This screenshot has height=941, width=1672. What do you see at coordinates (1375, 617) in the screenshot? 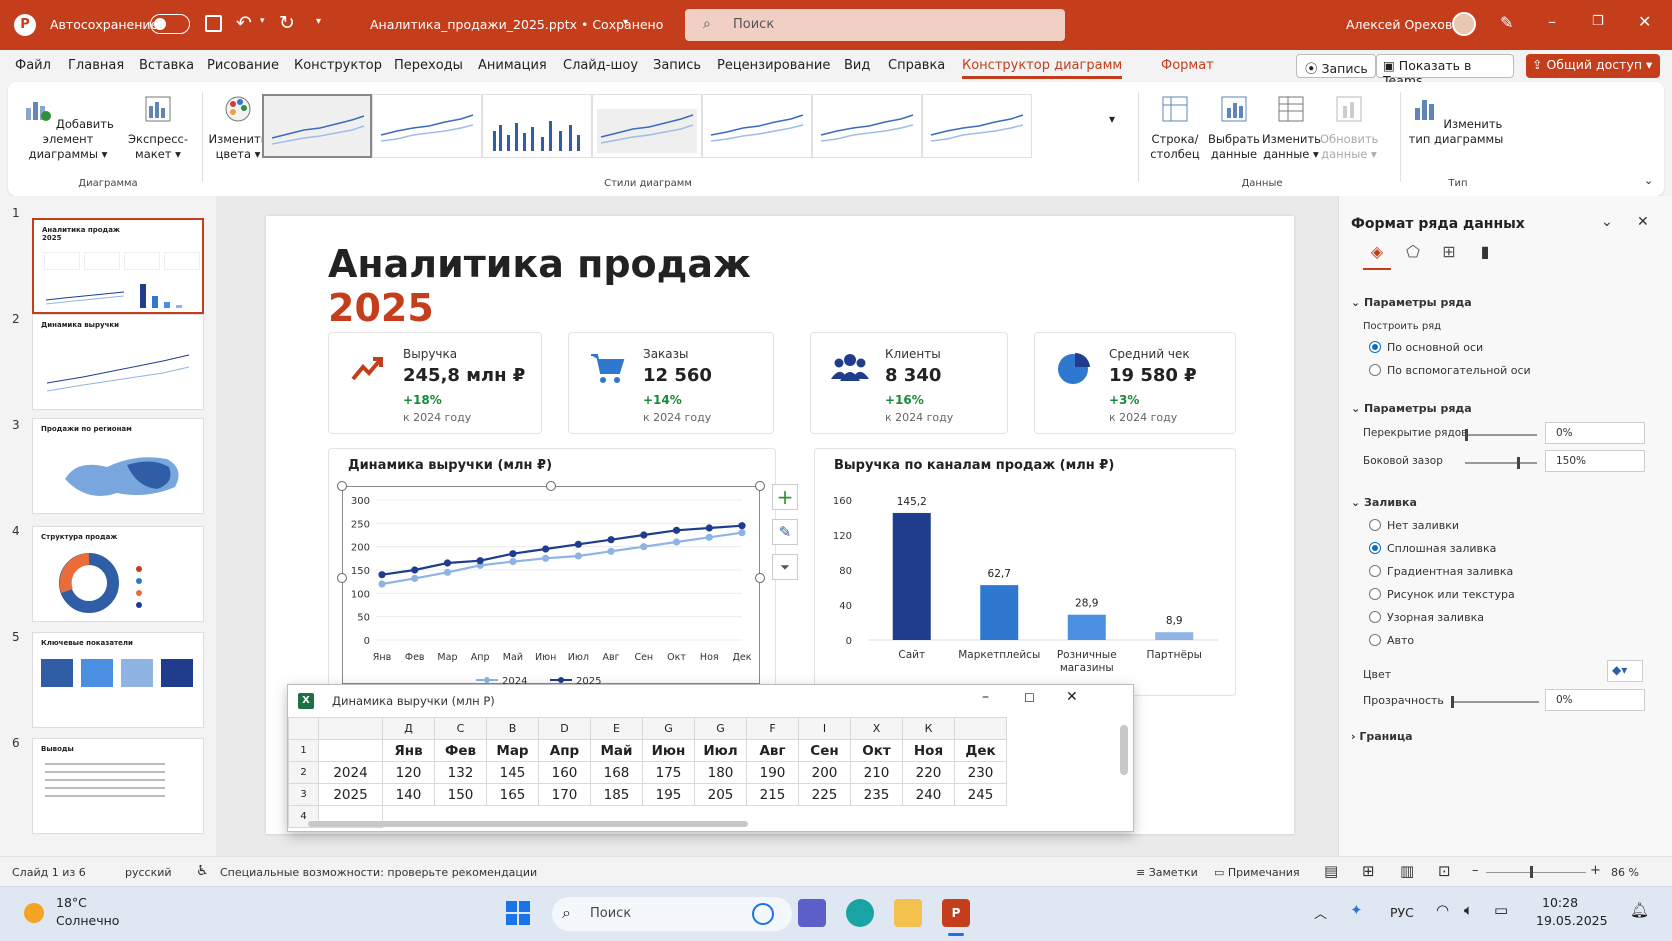
I see `pattern-fill-radio` at bounding box center [1375, 617].